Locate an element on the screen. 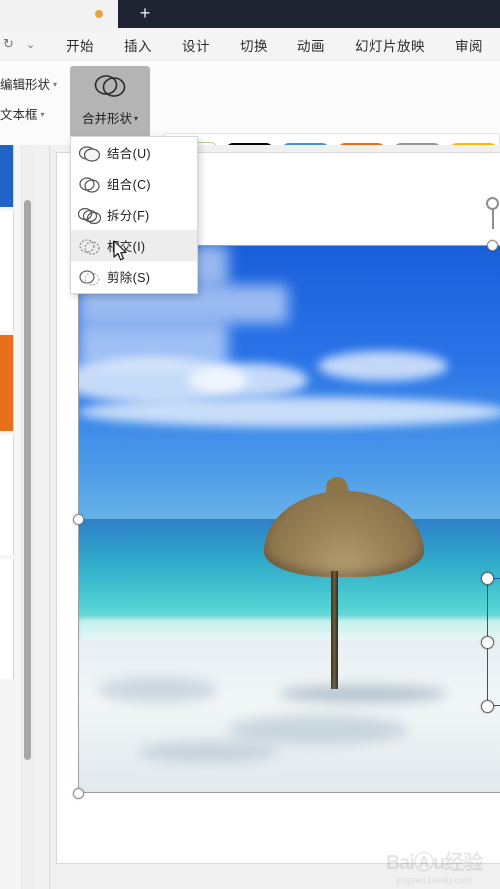 The image size is (500, 889). panel-divider is located at coordinates (42, 517).